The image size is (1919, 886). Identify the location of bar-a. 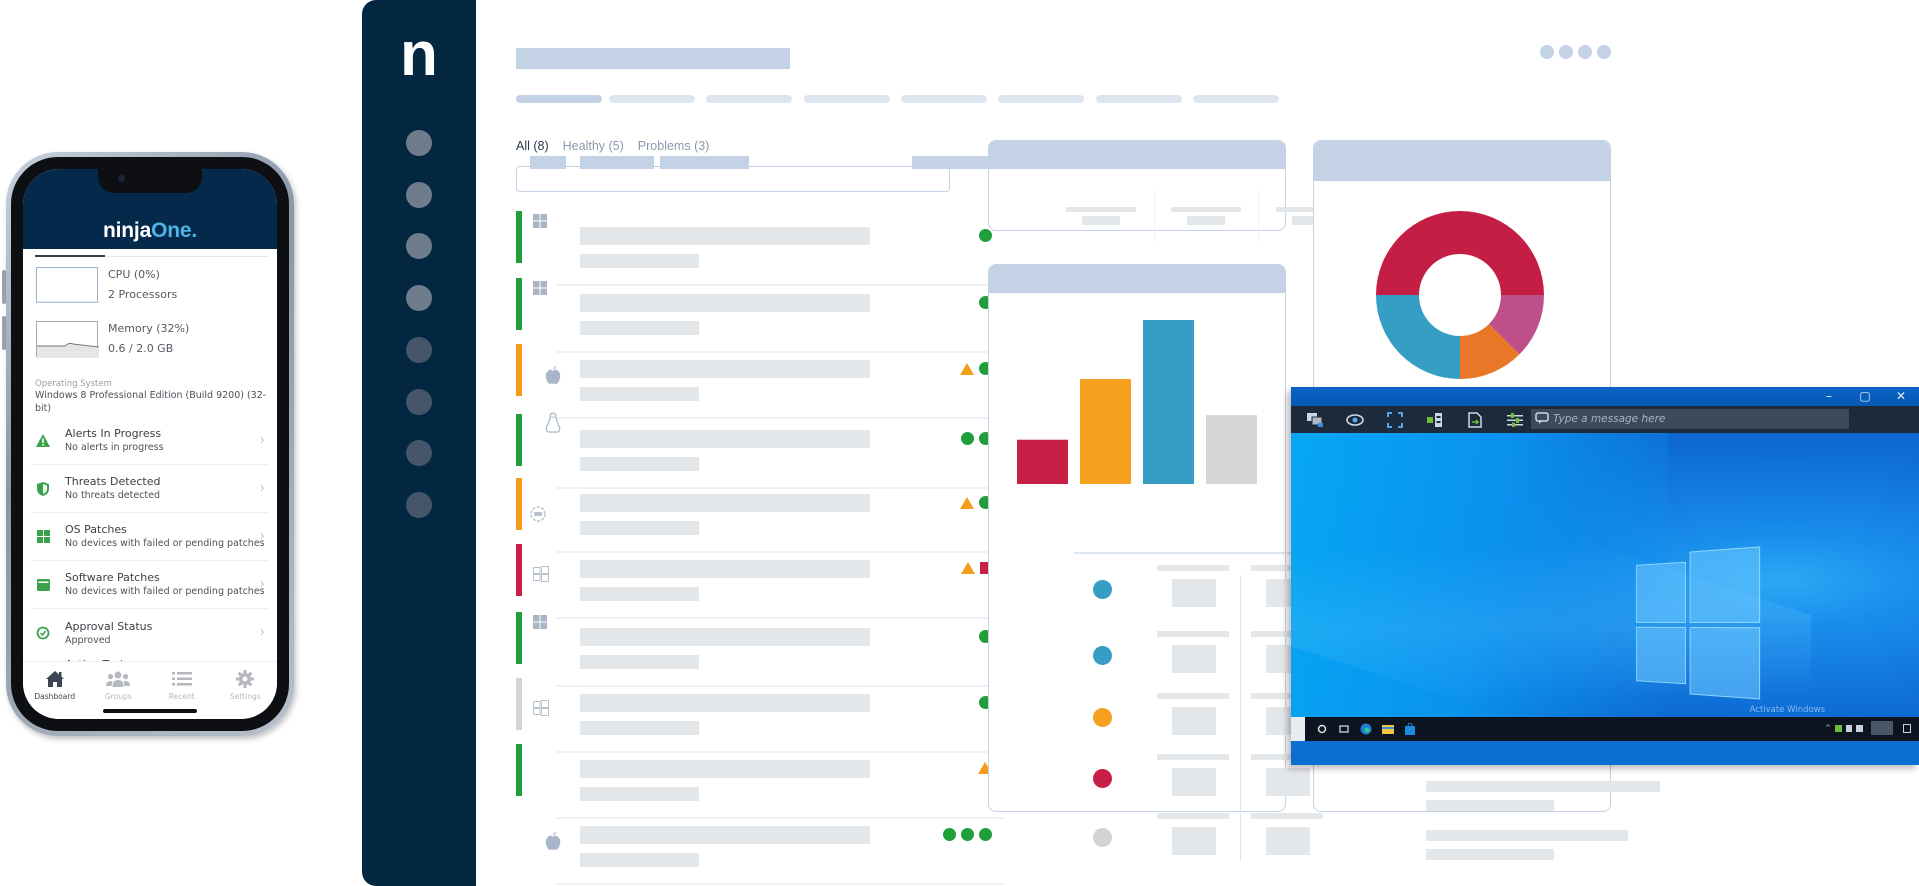
(1042, 461).